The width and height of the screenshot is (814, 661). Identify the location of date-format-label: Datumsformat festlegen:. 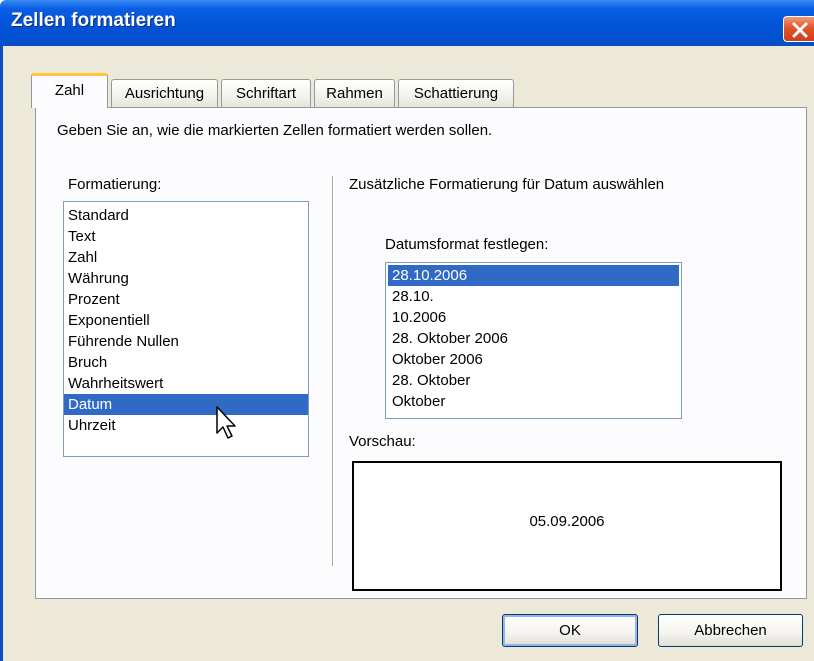
(467, 244).